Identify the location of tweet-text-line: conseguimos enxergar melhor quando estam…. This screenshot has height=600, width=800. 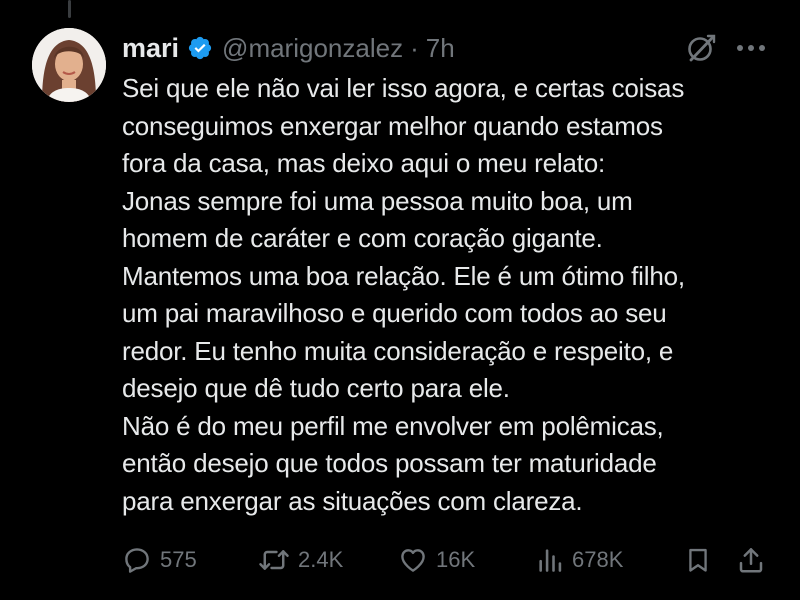
(392, 125).